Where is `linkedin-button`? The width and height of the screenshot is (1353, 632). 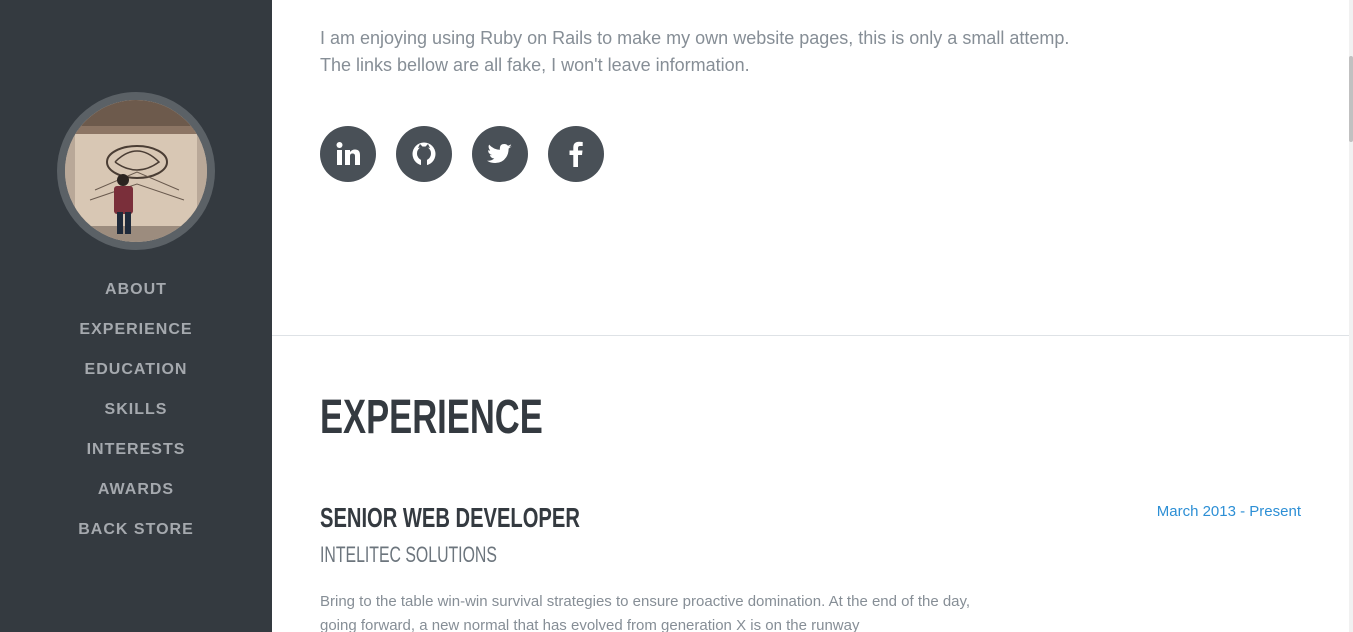
linkedin-button is located at coordinates (348, 154).